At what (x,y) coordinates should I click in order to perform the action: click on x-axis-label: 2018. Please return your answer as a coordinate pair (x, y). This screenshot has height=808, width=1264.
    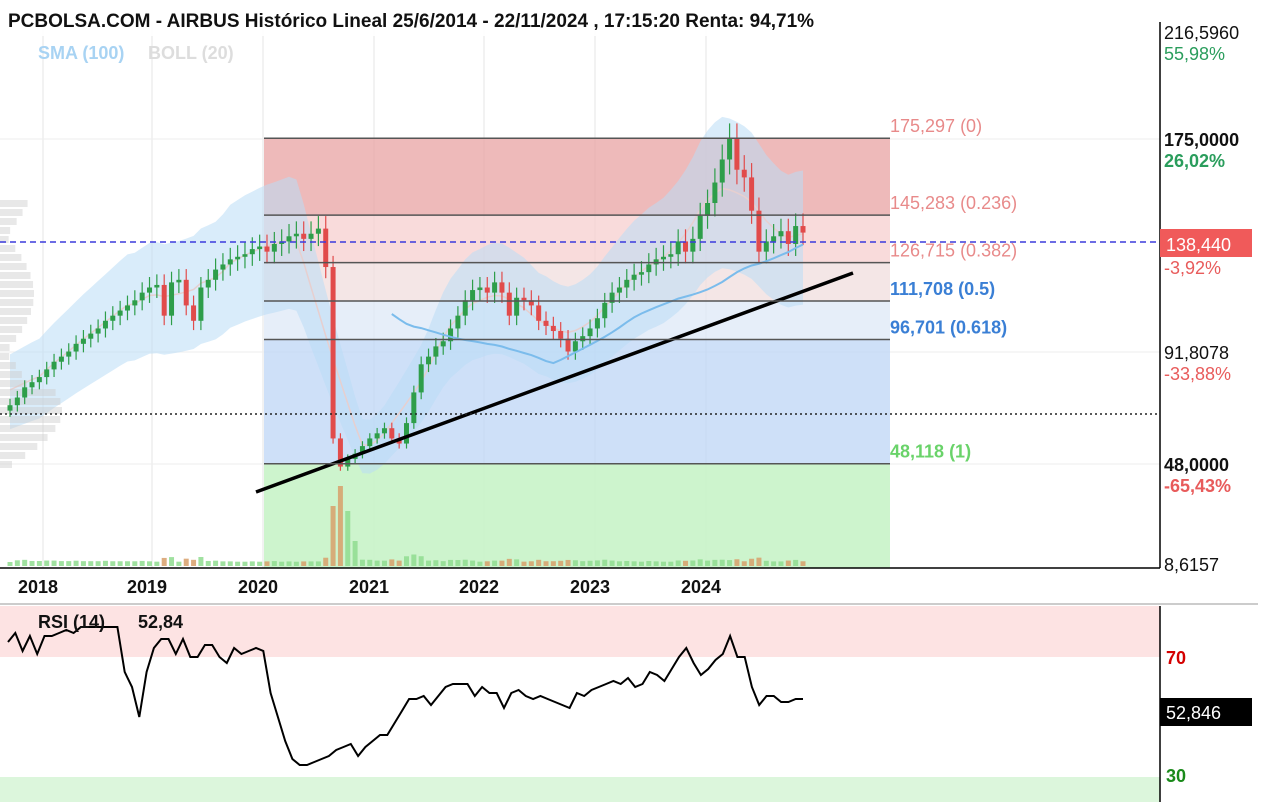
    Looking at the image, I should click on (38, 587).